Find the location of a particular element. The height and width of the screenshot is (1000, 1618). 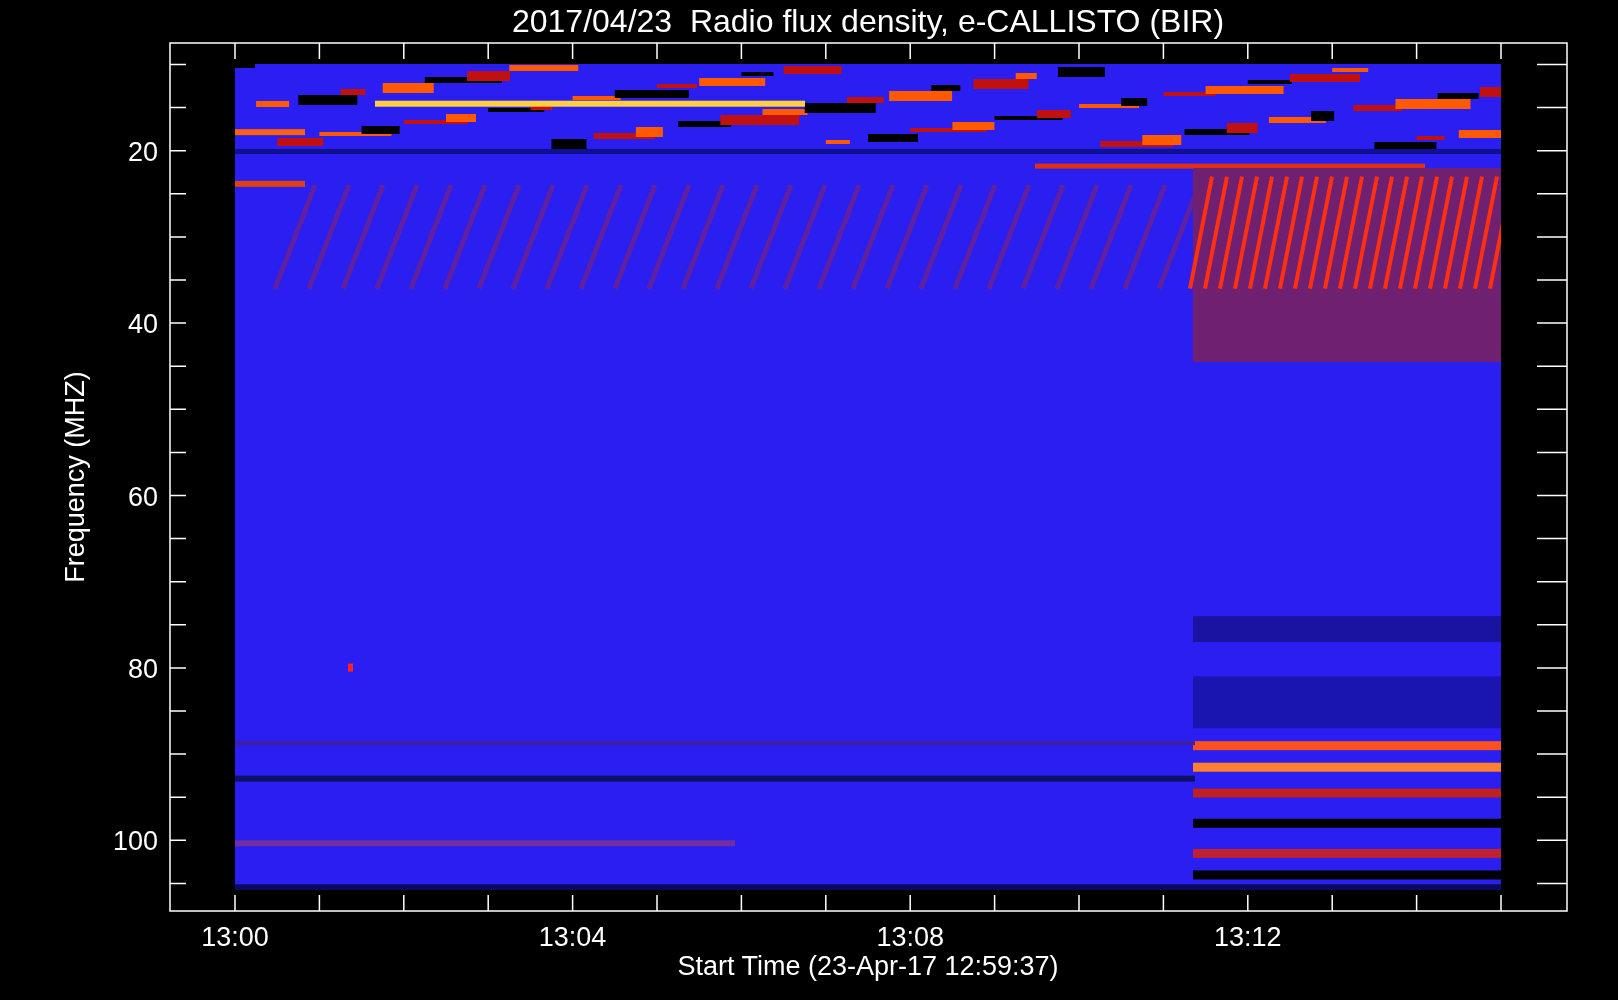

y-axis-label: Frequency (MHZ) is located at coordinates (75, 477).